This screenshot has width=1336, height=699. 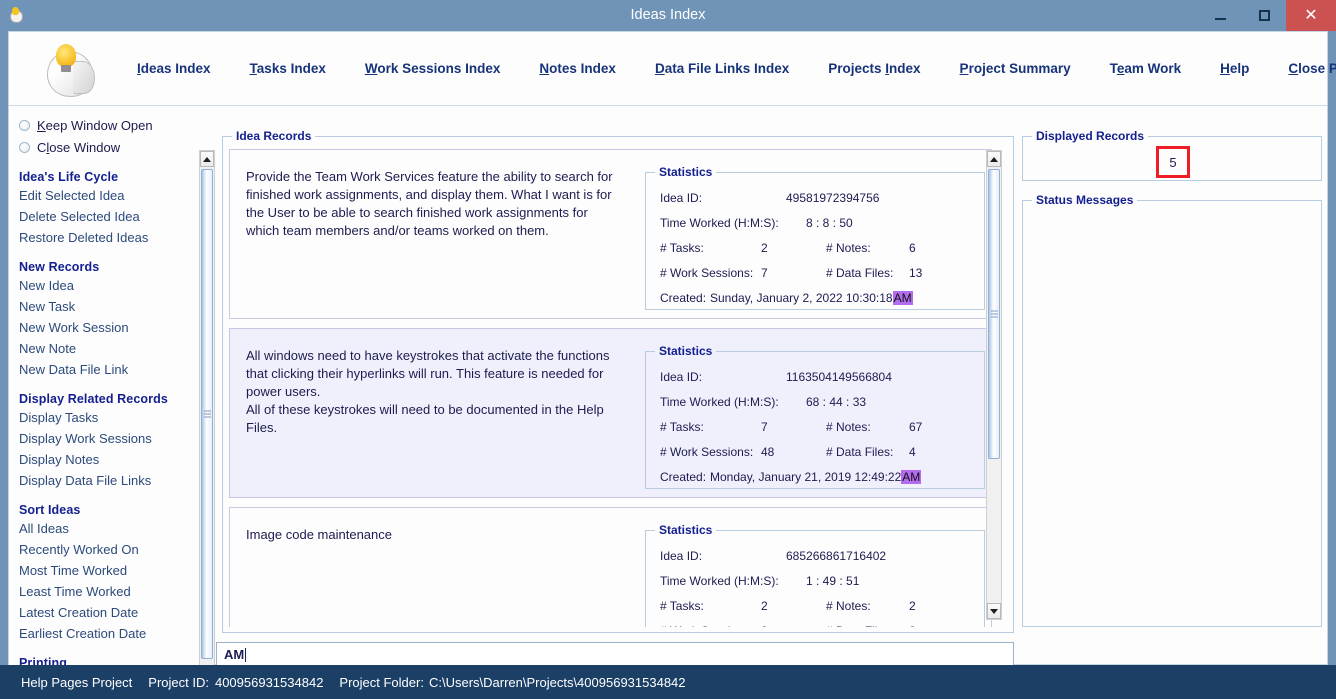 What do you see at coordinates (109, 327) in the screenshot?
I see `sidebar-item-new-work-session: New Work Session` at bounding box center [109, 327].